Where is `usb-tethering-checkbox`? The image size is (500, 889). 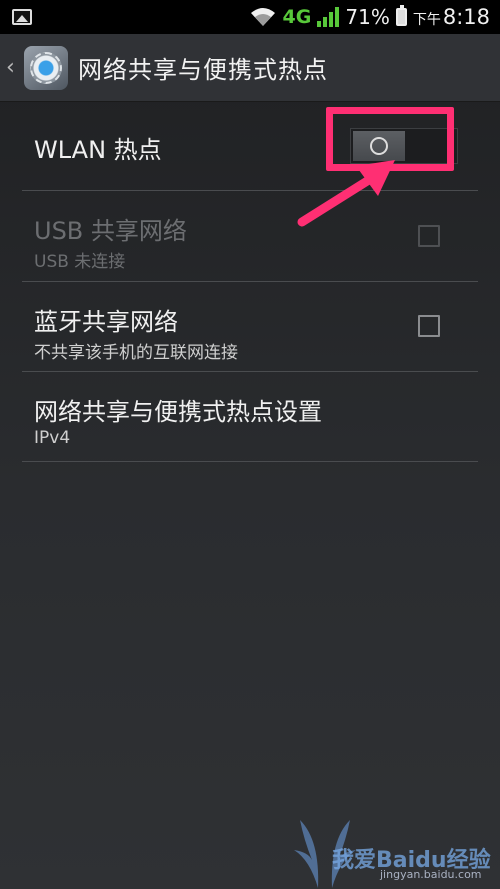
usb-tethering-checkbox is located at coordinates (429, 236).